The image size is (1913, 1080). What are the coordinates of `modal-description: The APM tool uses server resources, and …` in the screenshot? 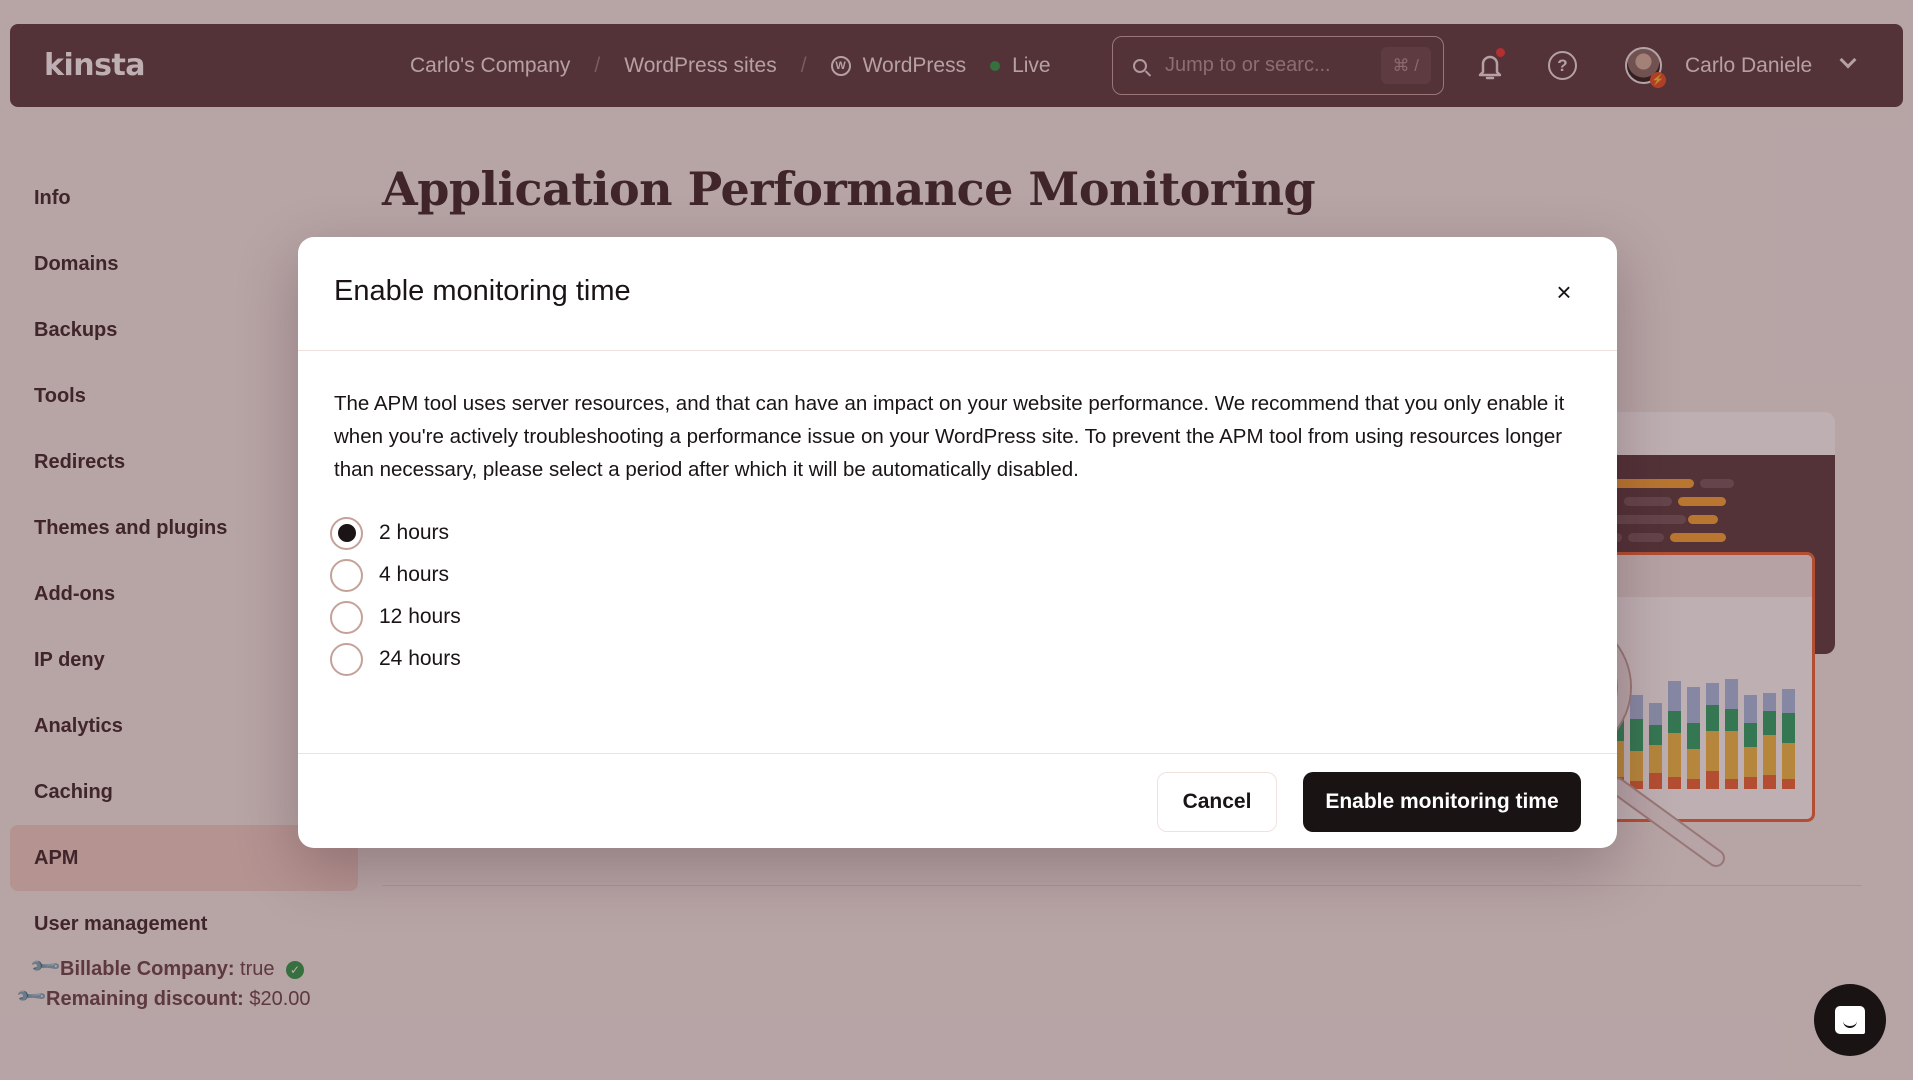 It's located at (949, 436).